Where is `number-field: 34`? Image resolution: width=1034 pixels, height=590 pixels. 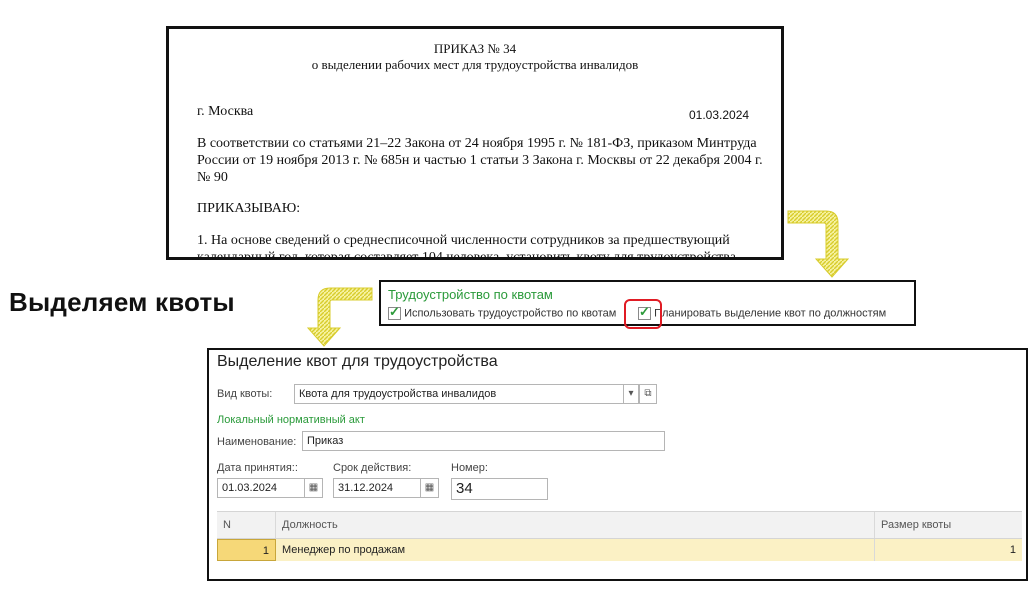
number-field: 34 is located at coordinates (499, 489).